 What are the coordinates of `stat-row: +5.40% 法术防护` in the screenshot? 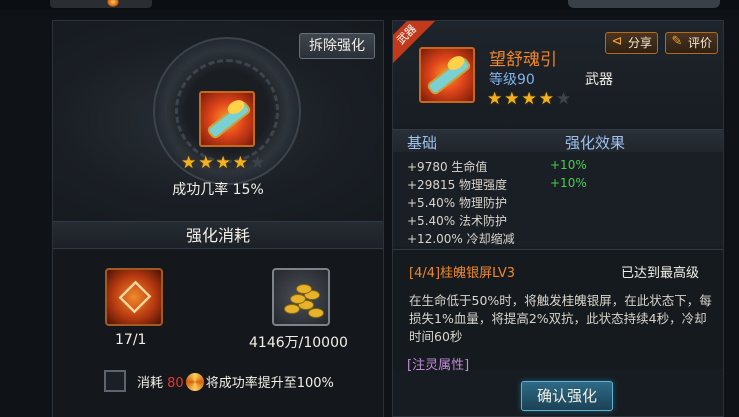 It's located at (457, 221).